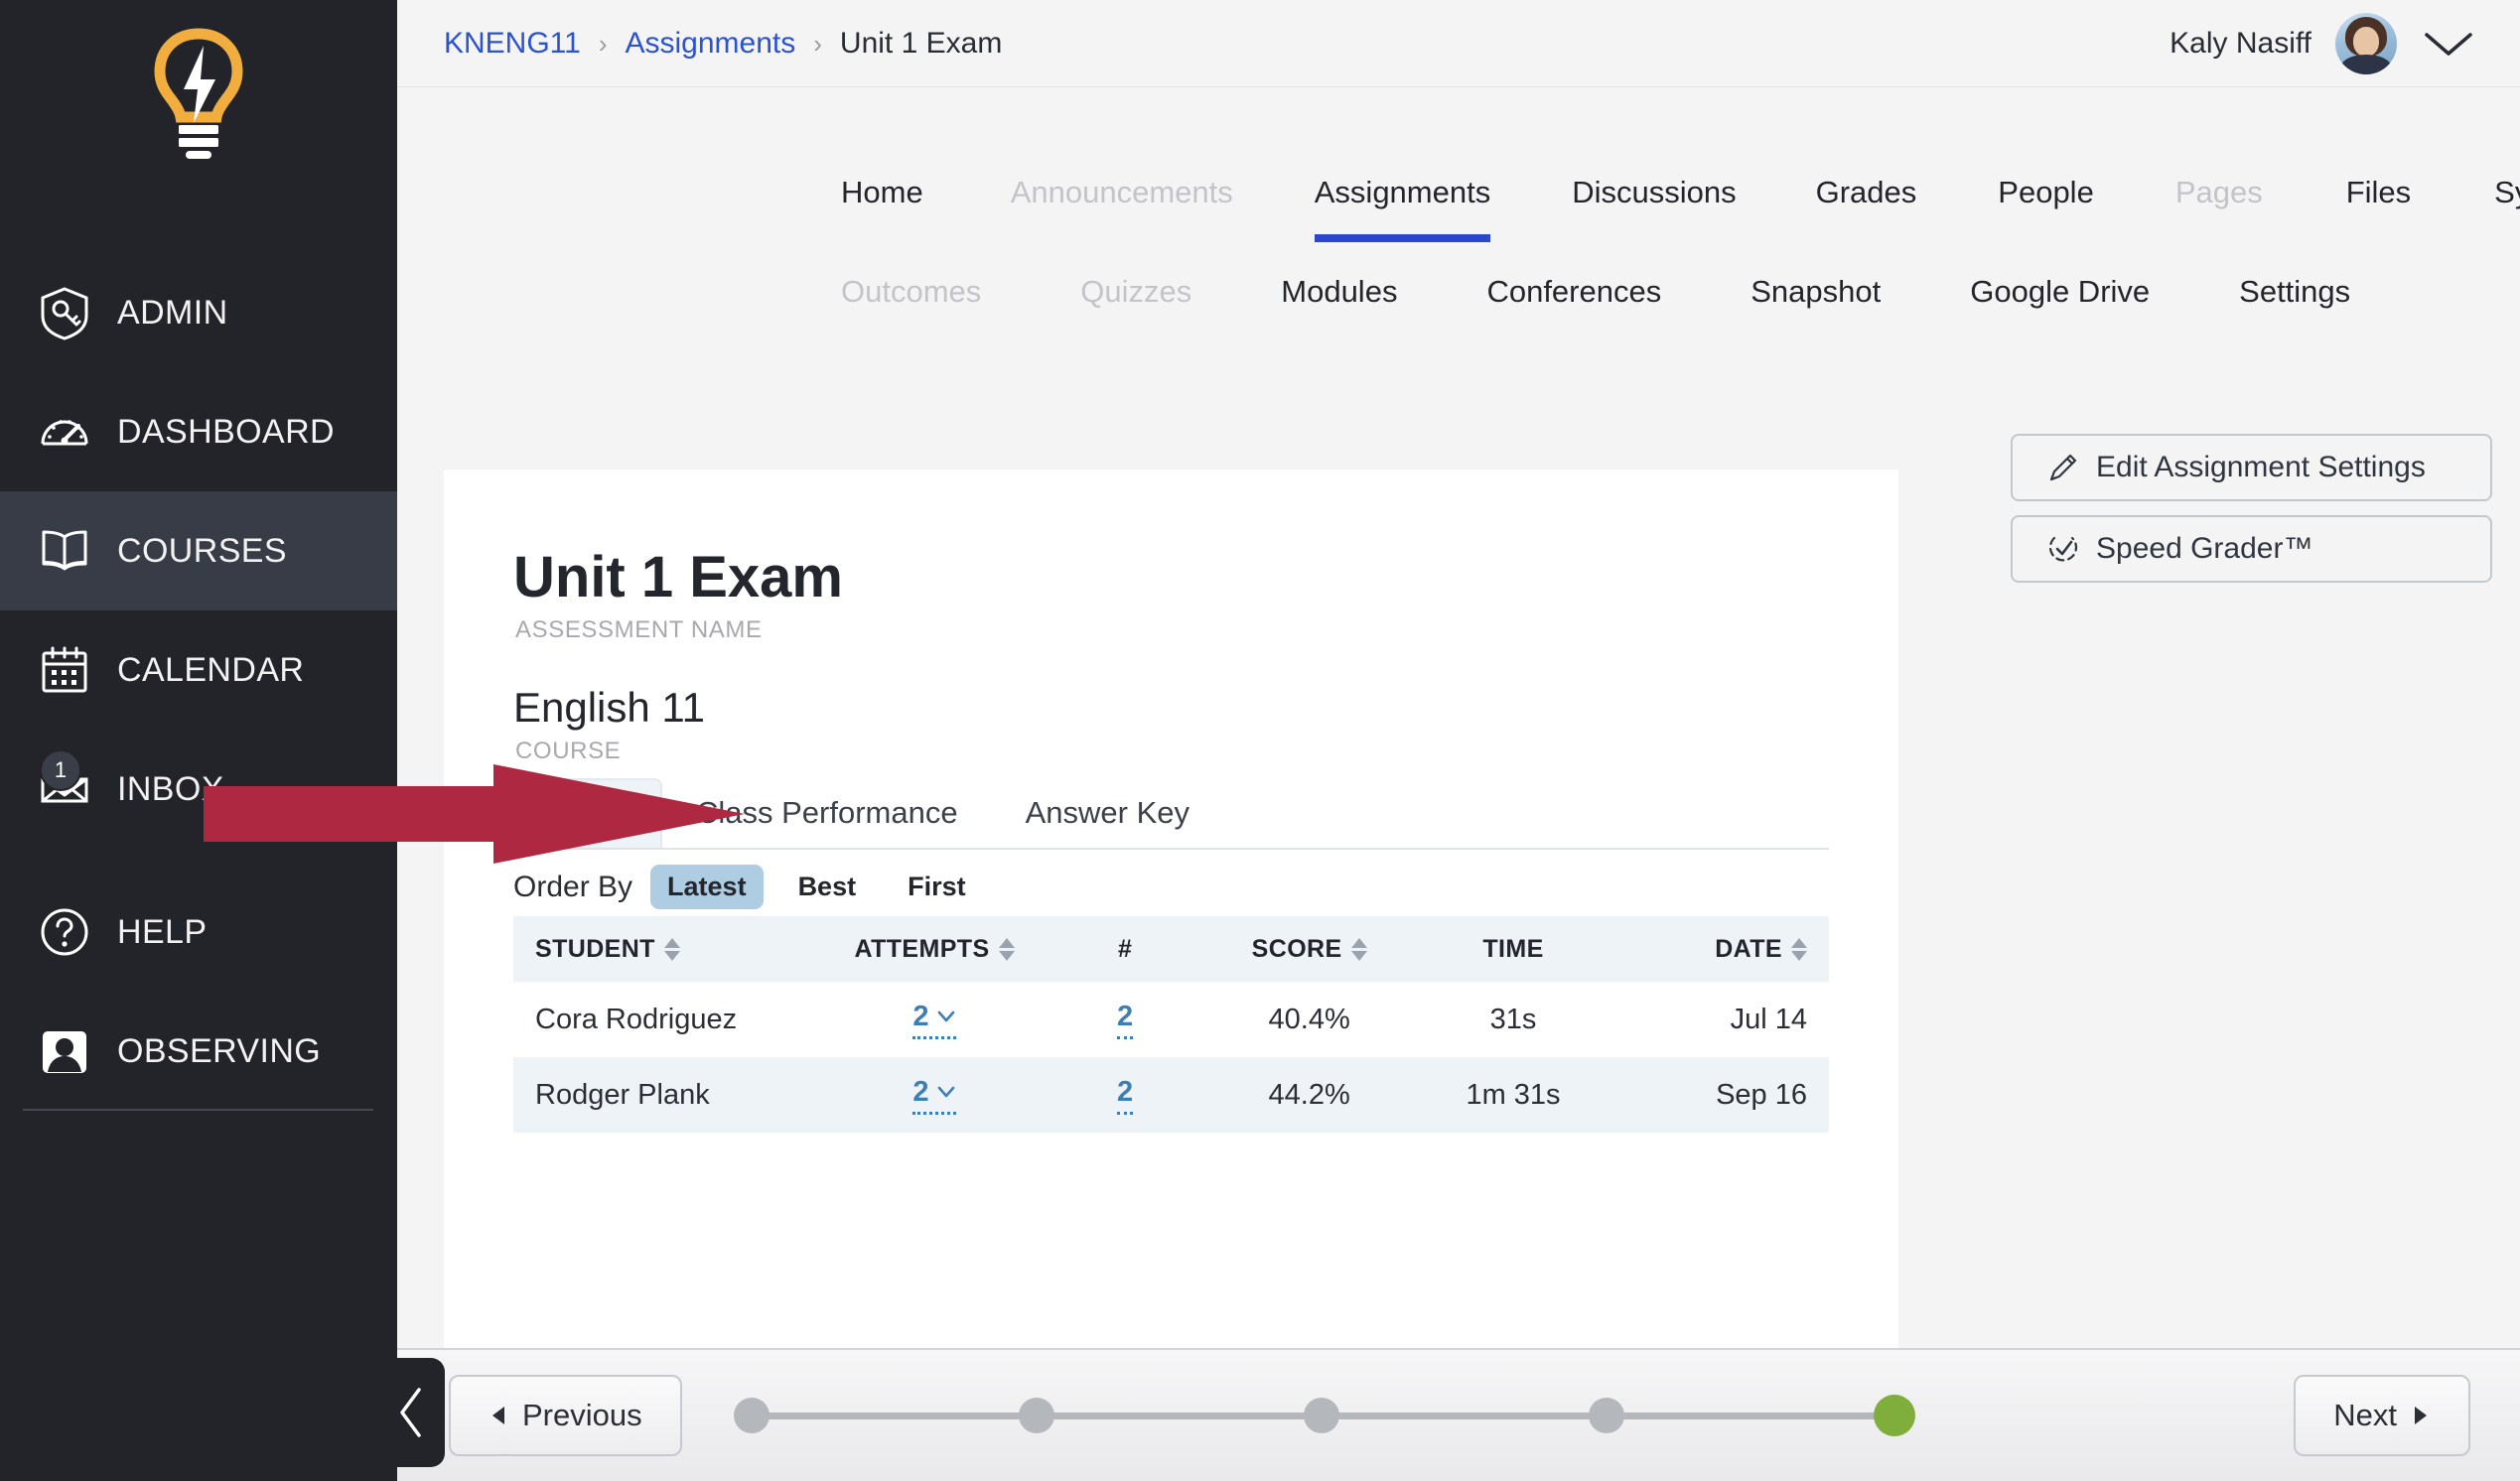 The image size is (2520, 1481). What do you see at coordinates (582, 1415) in the screenshot?
I see `previous-label: Previous` at bounding box center [582, 1415].